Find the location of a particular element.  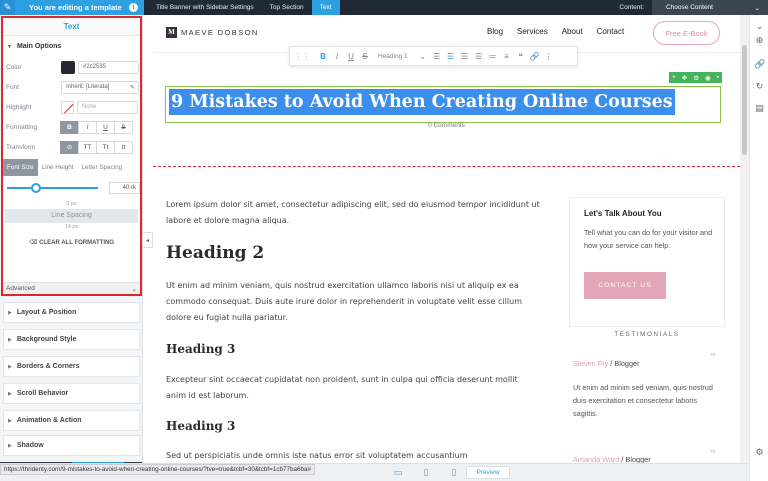

uppercase-button: TT is located at coordinates (87, 147).